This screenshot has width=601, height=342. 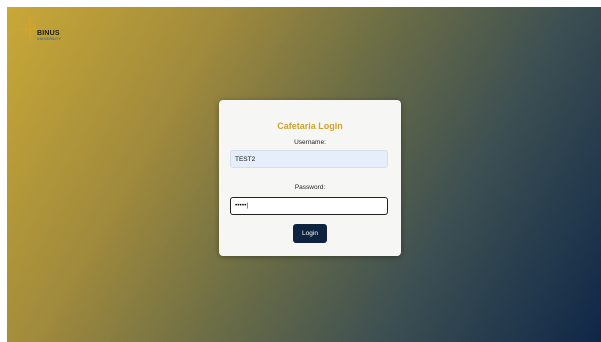 What do you see at coordinates (48, 33) in the screenshot?
I see `logo-name: BINUS` at bounding box center [48, 33].